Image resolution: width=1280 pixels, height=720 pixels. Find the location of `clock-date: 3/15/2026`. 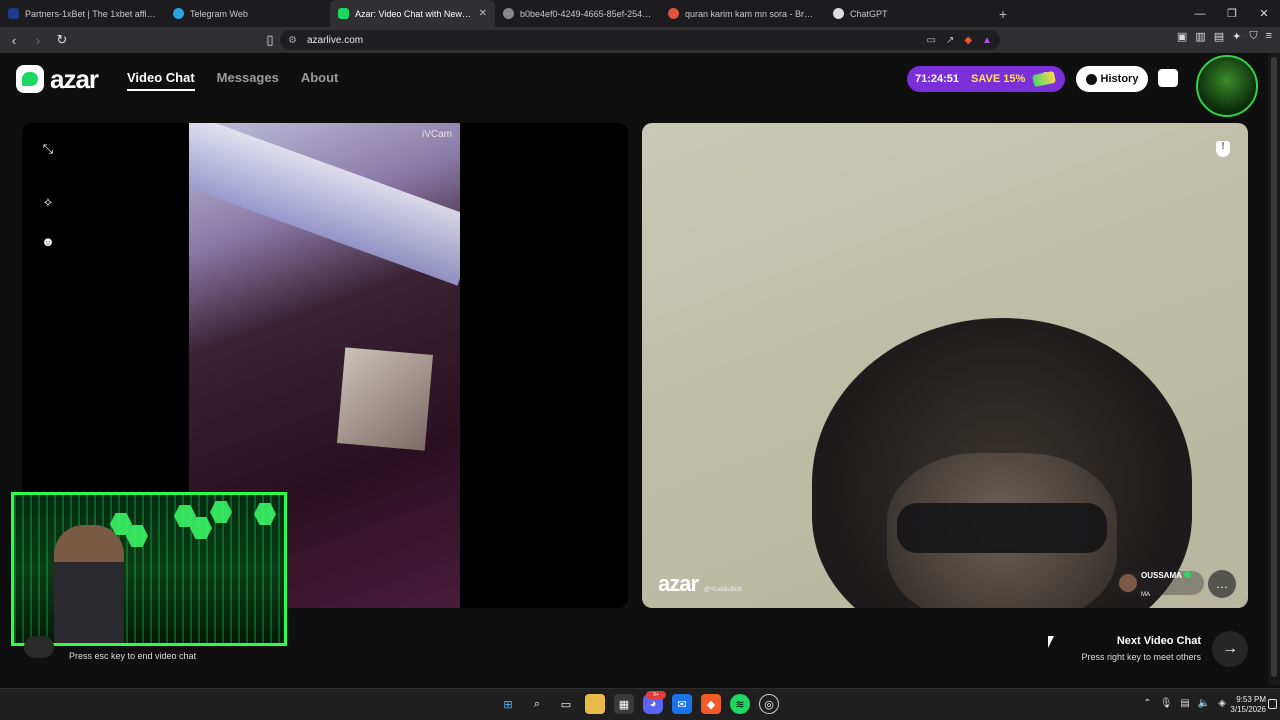

clock-date: 3/15/2026 is located at coordinates (1248, 709).